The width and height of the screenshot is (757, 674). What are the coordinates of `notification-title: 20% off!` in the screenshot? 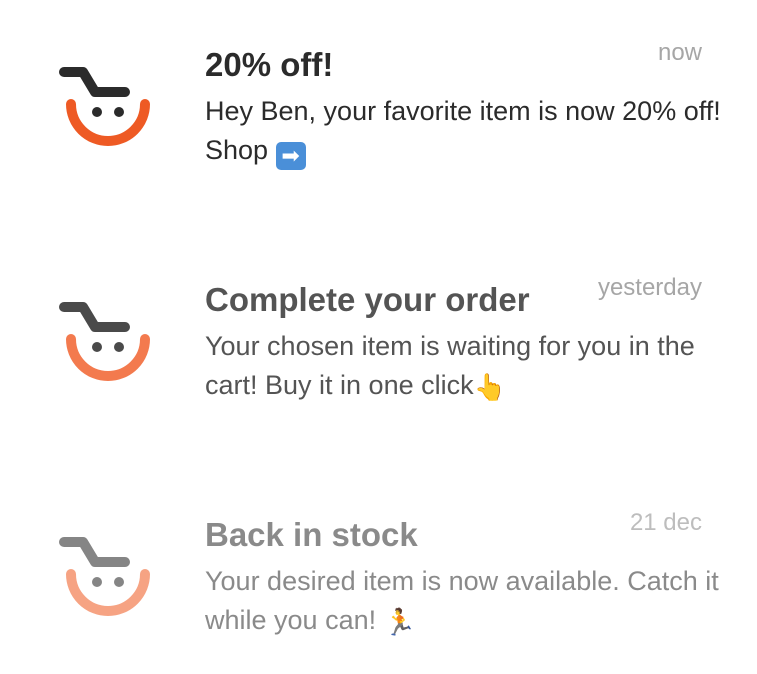 It's located at (269, 64).